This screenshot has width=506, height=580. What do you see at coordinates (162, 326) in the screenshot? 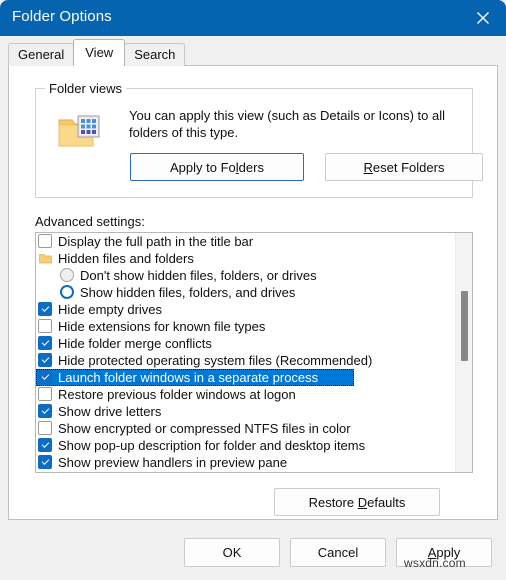
I see `advanced-setting-label: Hide extensions for known file types` at bounding box center [162, 326].